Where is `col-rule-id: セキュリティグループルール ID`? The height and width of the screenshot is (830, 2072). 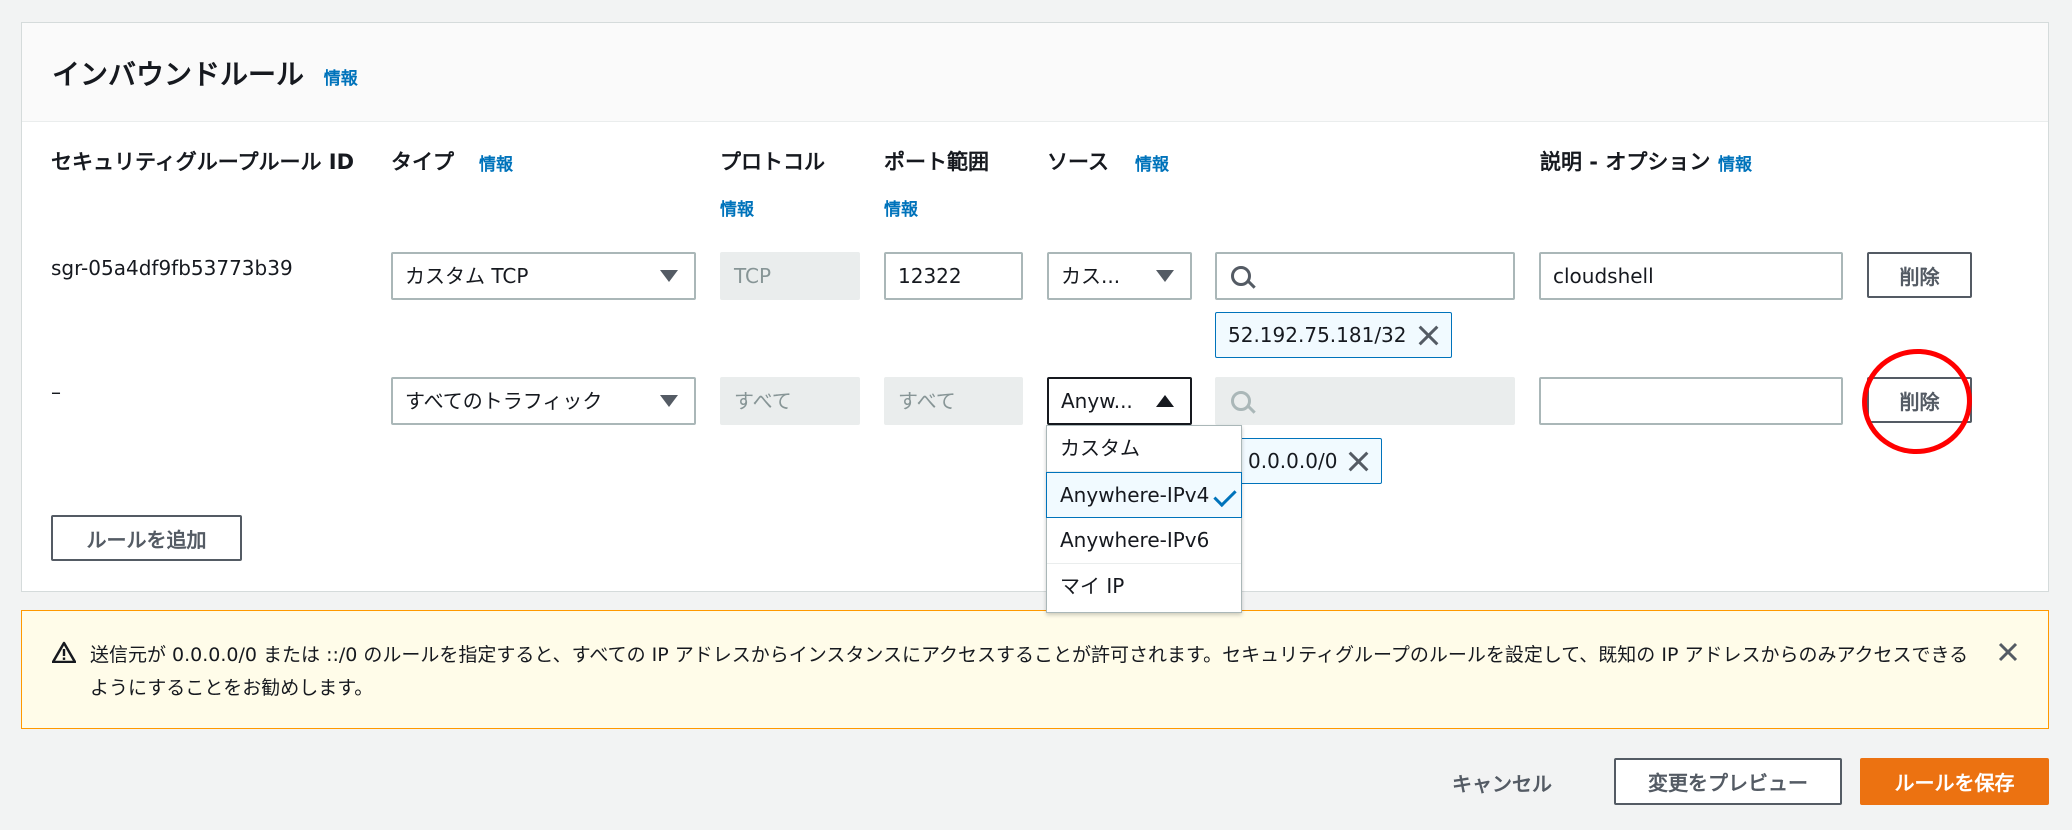 col-rule-id: セキュリティグループルール ID is located at coordinates (203, 162).